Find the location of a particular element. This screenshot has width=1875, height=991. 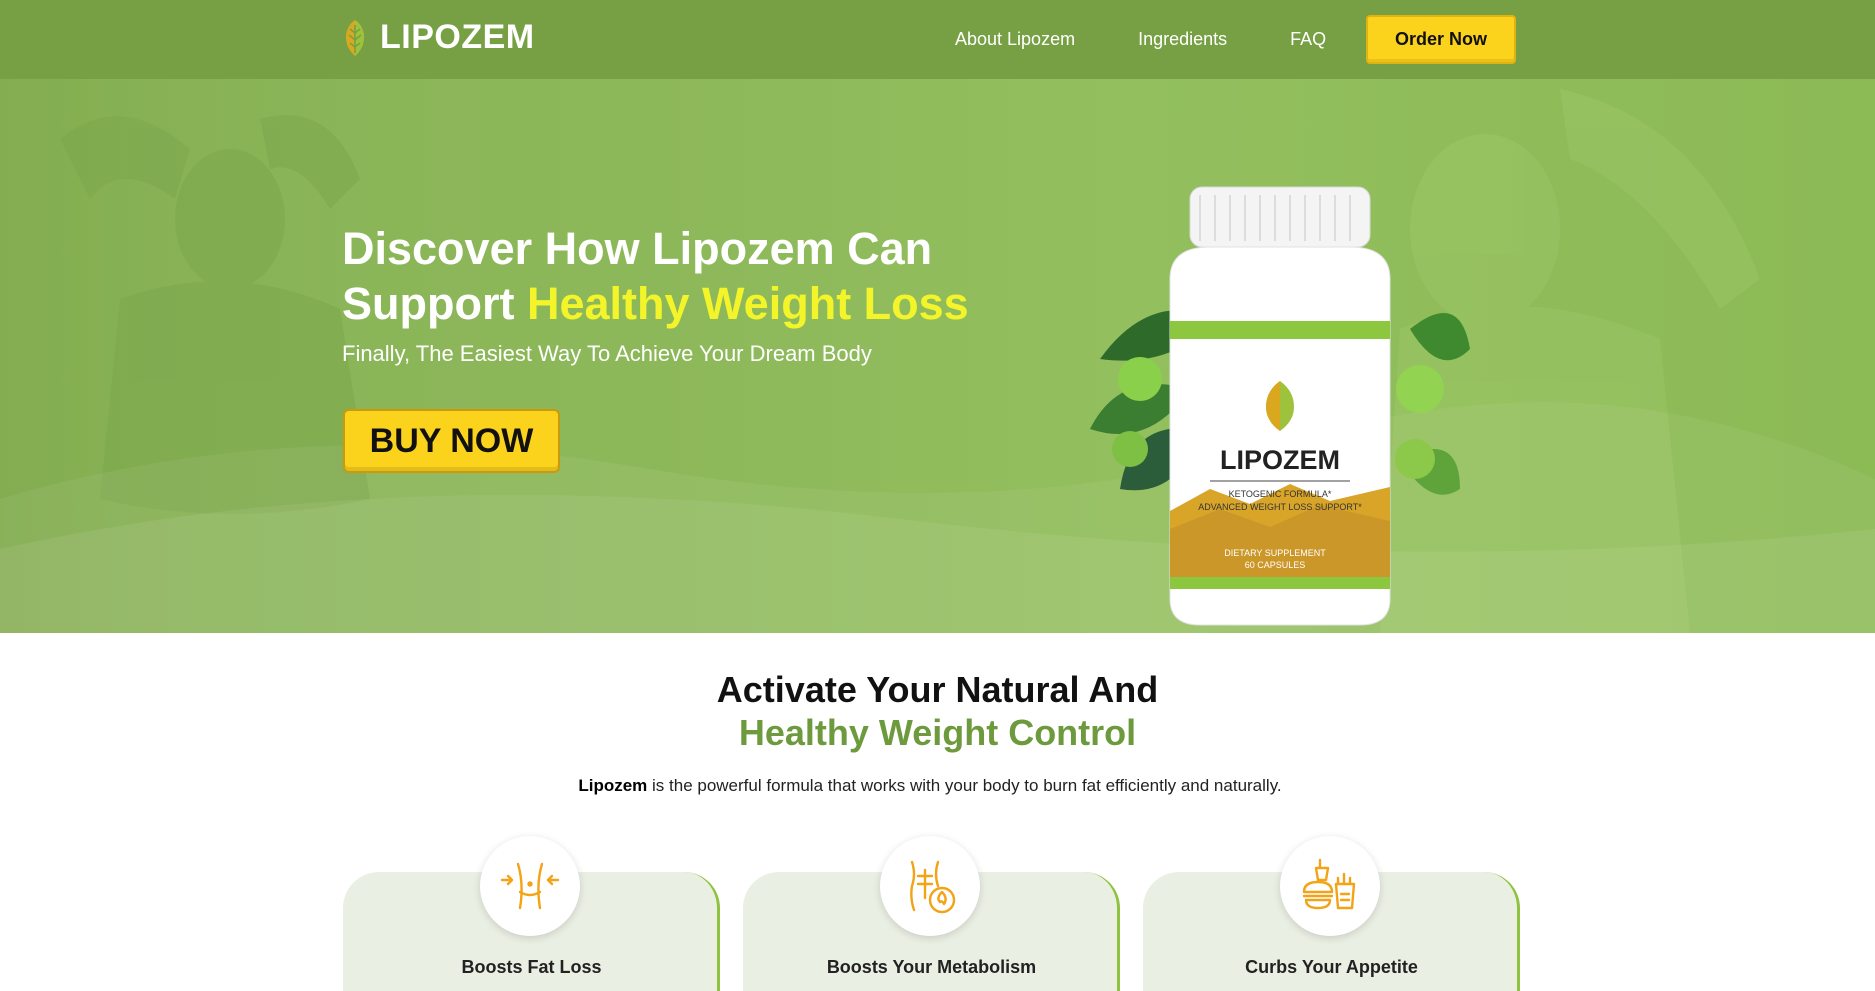

nav-faq: FAQ is located at coordinates (1308, 39).